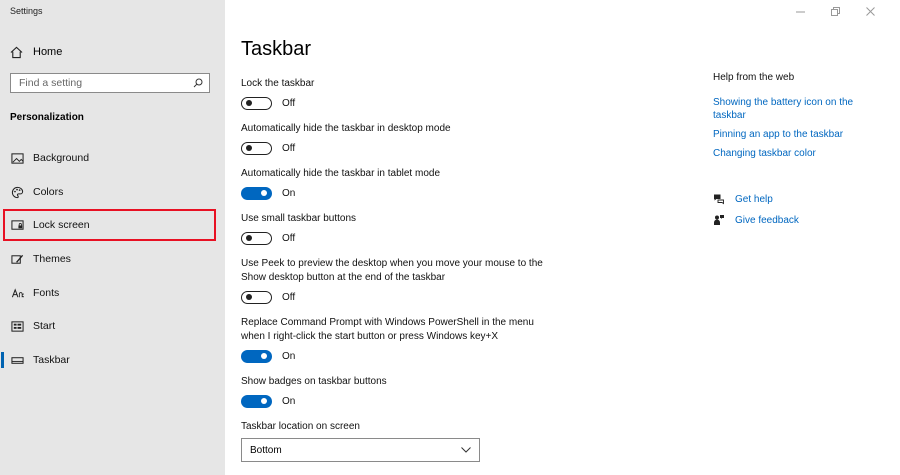  What do you see at coordinates (256, 401) in the screenshot?
I see `badges-toggle` at bounding box center [256, 401].